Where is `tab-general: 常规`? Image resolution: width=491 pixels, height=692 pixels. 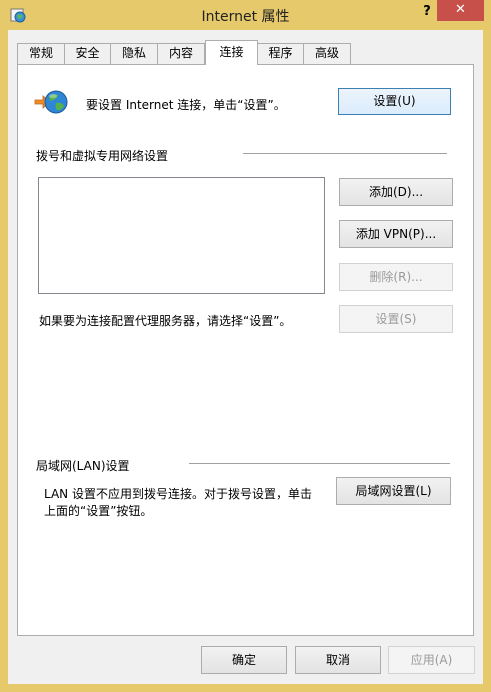
tab-general: 常规 is located at coordinates (41, 53).